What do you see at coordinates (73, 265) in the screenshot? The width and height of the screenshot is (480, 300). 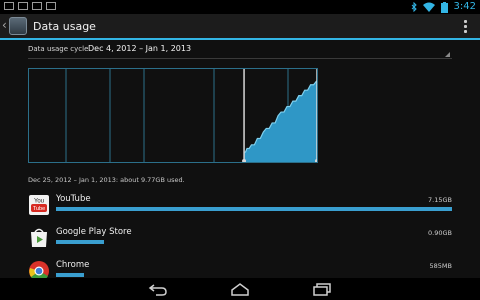 I see `app-name: Chrome` at bounding box center [73, 265].